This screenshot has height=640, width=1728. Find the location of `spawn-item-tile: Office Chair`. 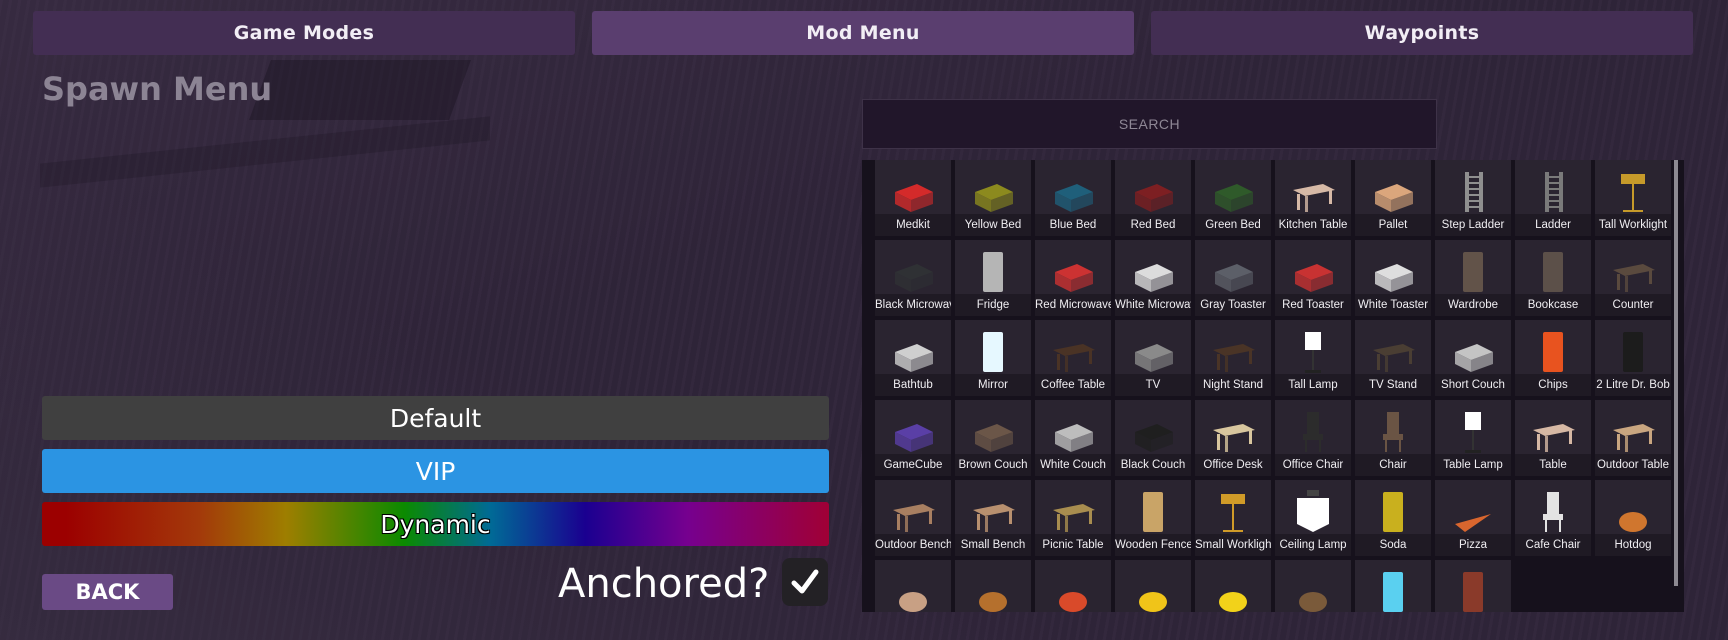

spawn-item-tile: Office Chair is located at coordinates (1313, 438).